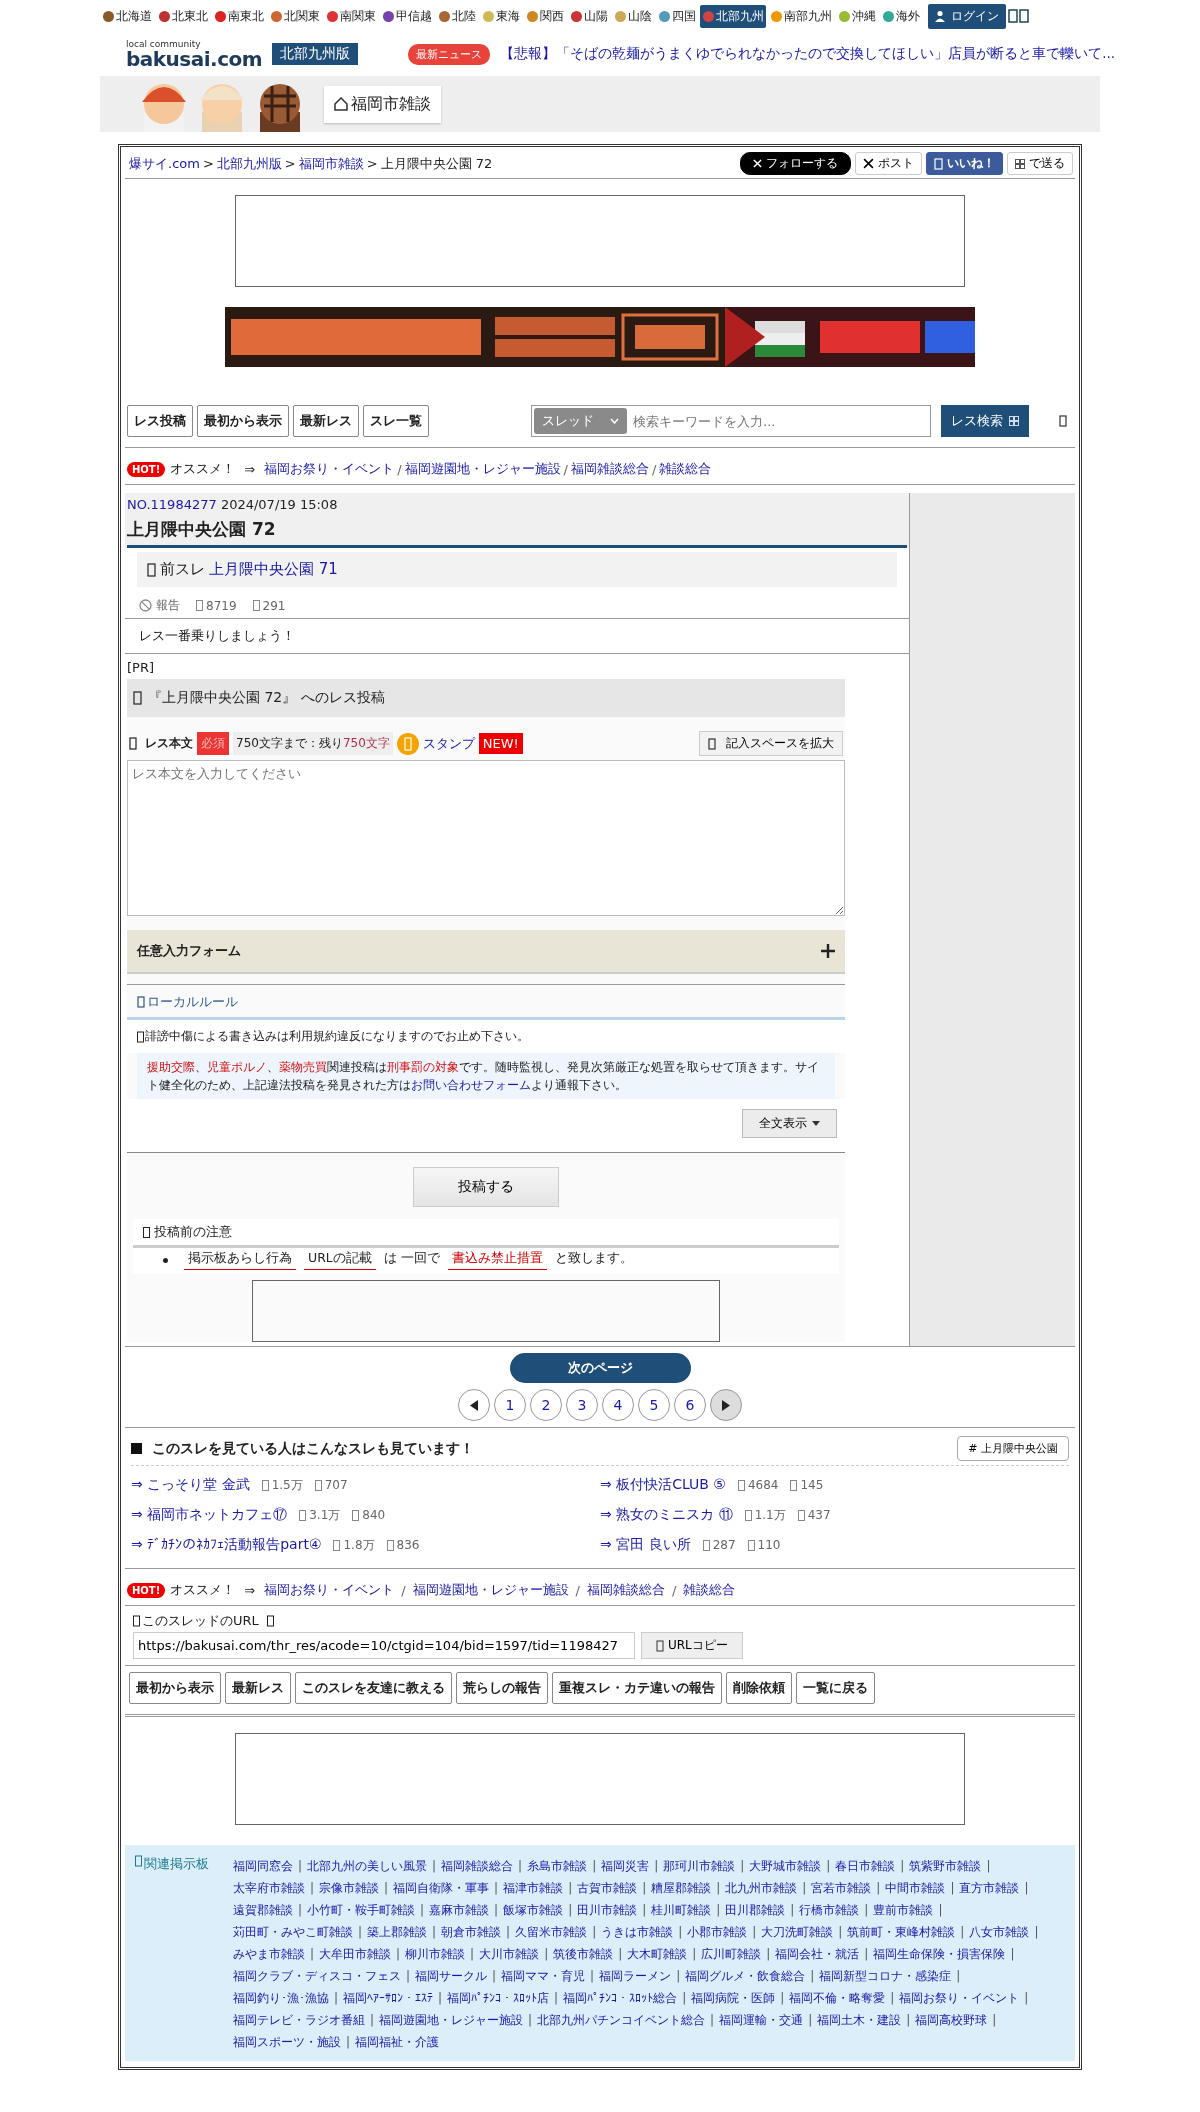  Describe the element at coordinates (621, 2020) in the screenshot. I see `board-link: 北部九州パチンコイベント総合` at that location.